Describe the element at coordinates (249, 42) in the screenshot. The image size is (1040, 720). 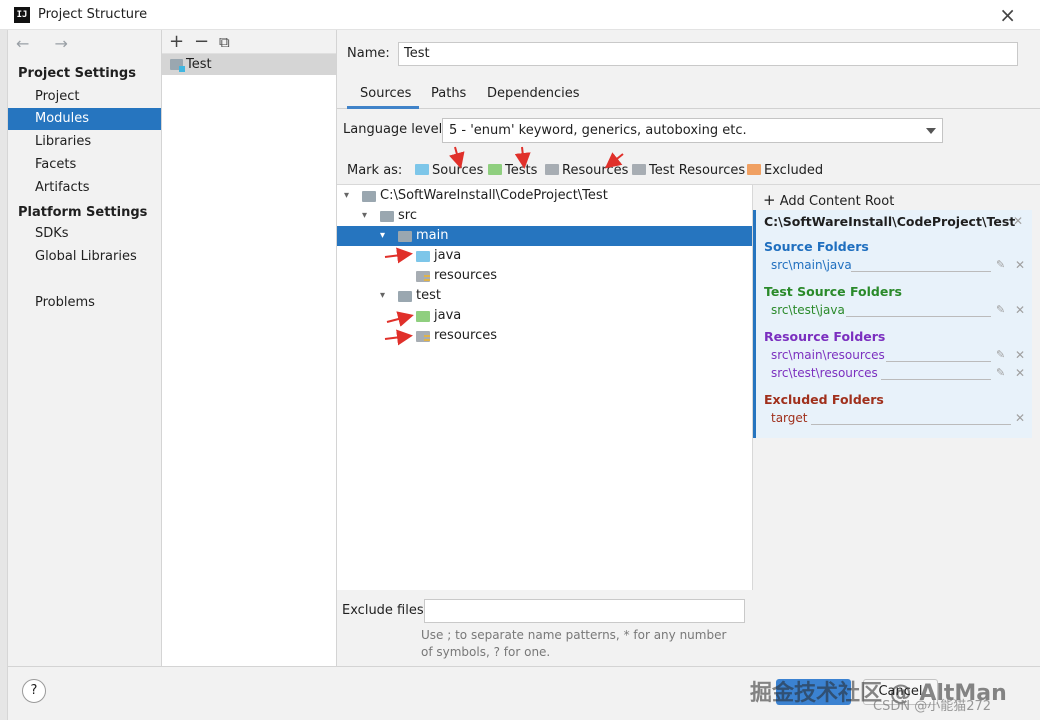
I see `module-toolbar: + − ⧉` at that location.